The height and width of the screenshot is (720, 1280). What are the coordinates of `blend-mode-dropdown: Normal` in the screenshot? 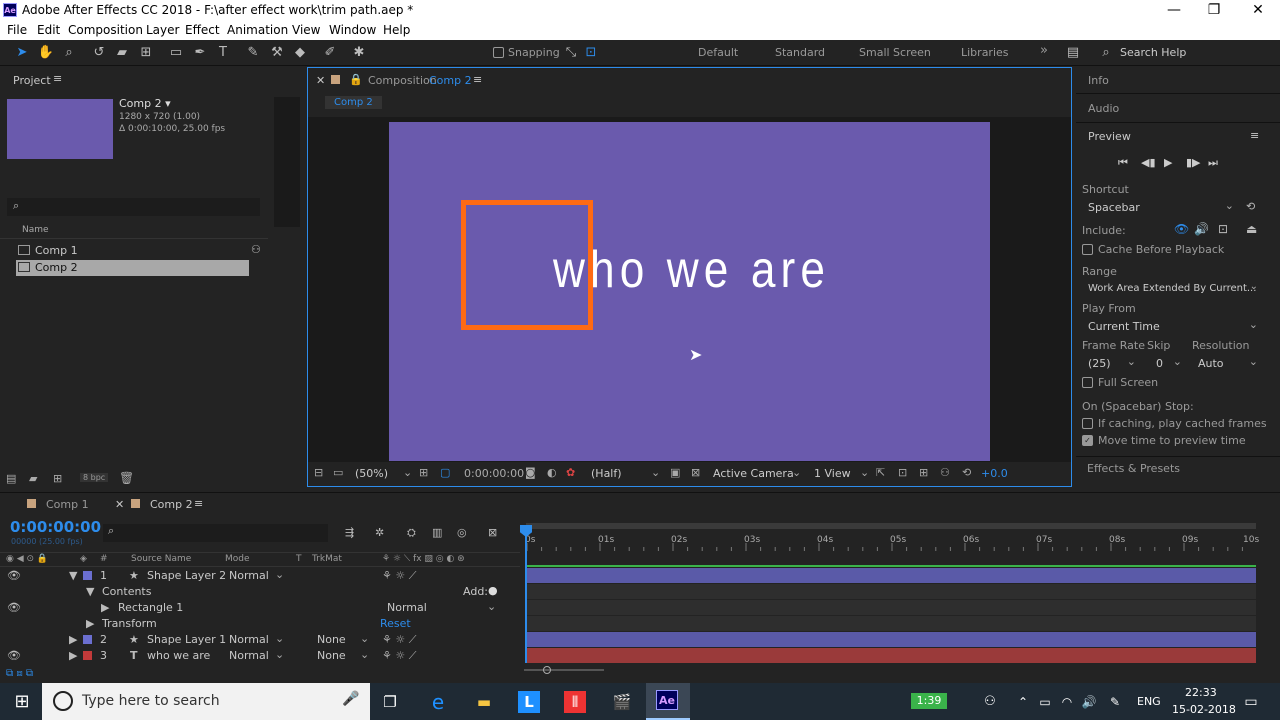 It's located at (249, 575).